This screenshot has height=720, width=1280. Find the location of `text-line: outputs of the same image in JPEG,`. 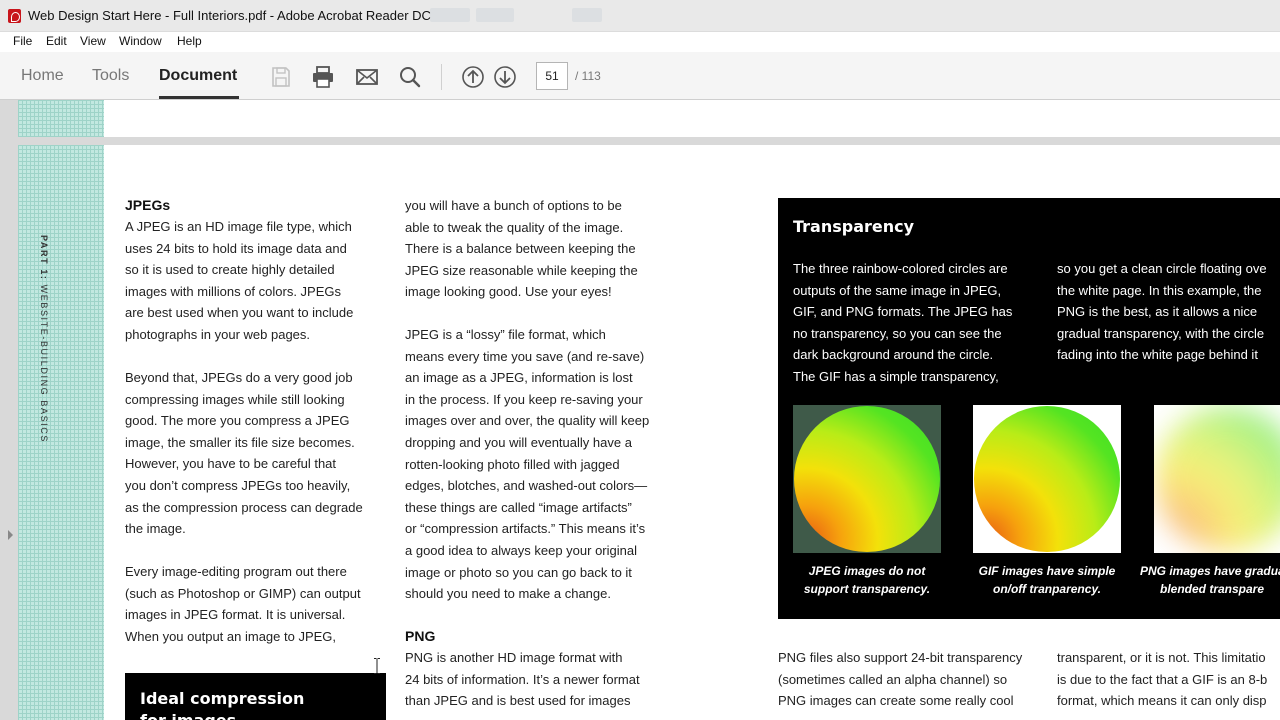

text-line: outputs of the same image in JPEG, is located at coordinates (897, 290).